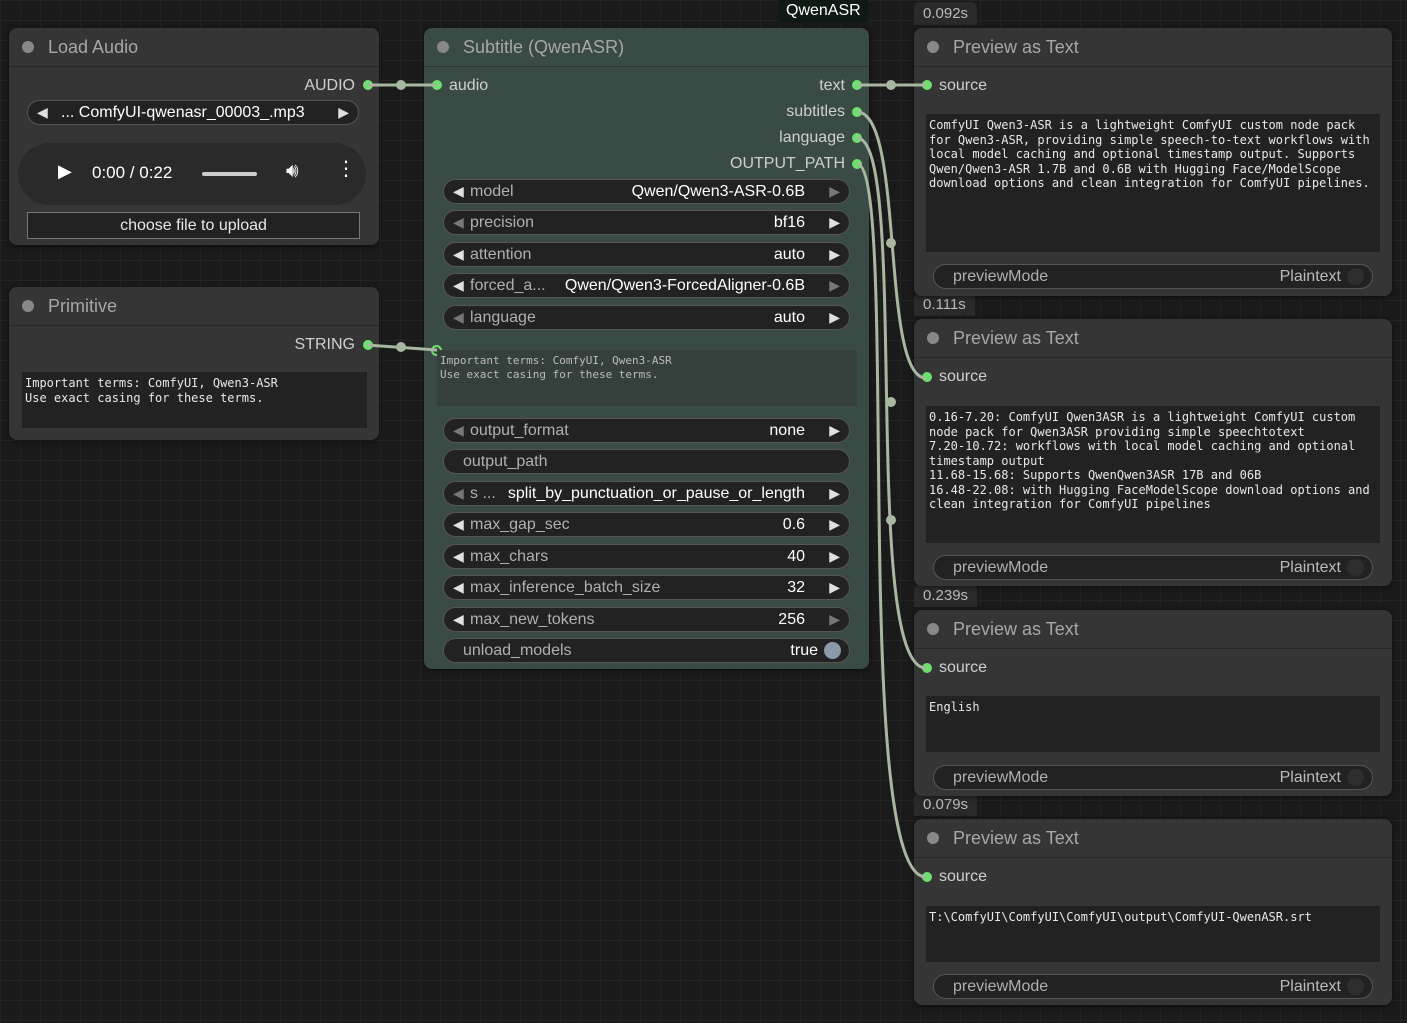 The width and height of the screenshot is (1407, 1023). I want to click on output-slot-subtitles, so click(857, 112).